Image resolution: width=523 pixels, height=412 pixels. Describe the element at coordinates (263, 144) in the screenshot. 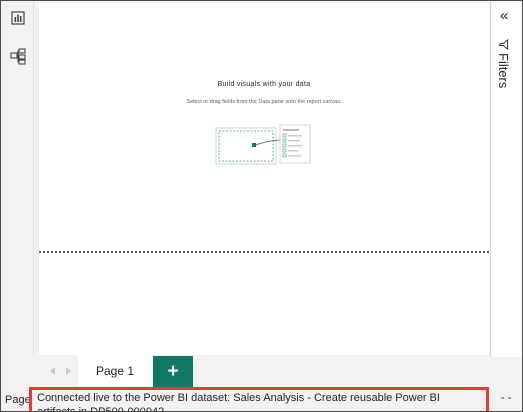

I see `build-visual-illustration` at that location.